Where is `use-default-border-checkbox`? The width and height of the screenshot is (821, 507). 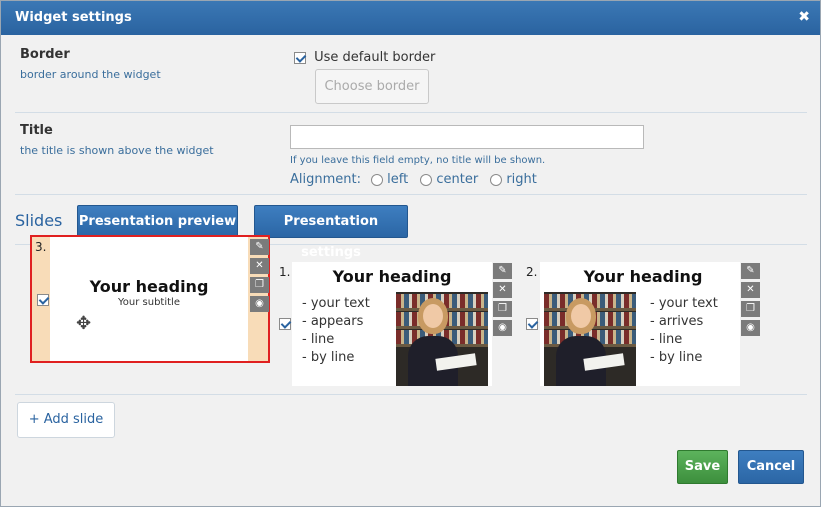 use-default-border-checkbox is located at coordinates (300, 57).